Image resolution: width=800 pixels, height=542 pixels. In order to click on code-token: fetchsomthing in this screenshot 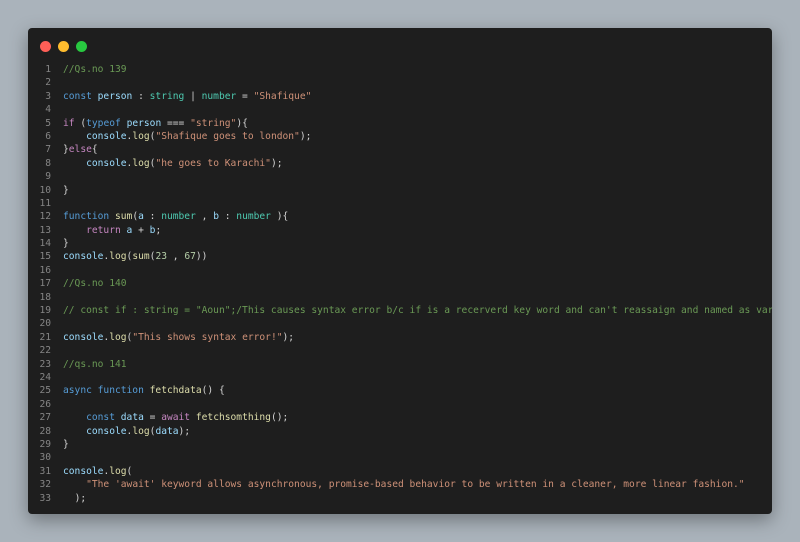, I will do `click(233, 418)`.